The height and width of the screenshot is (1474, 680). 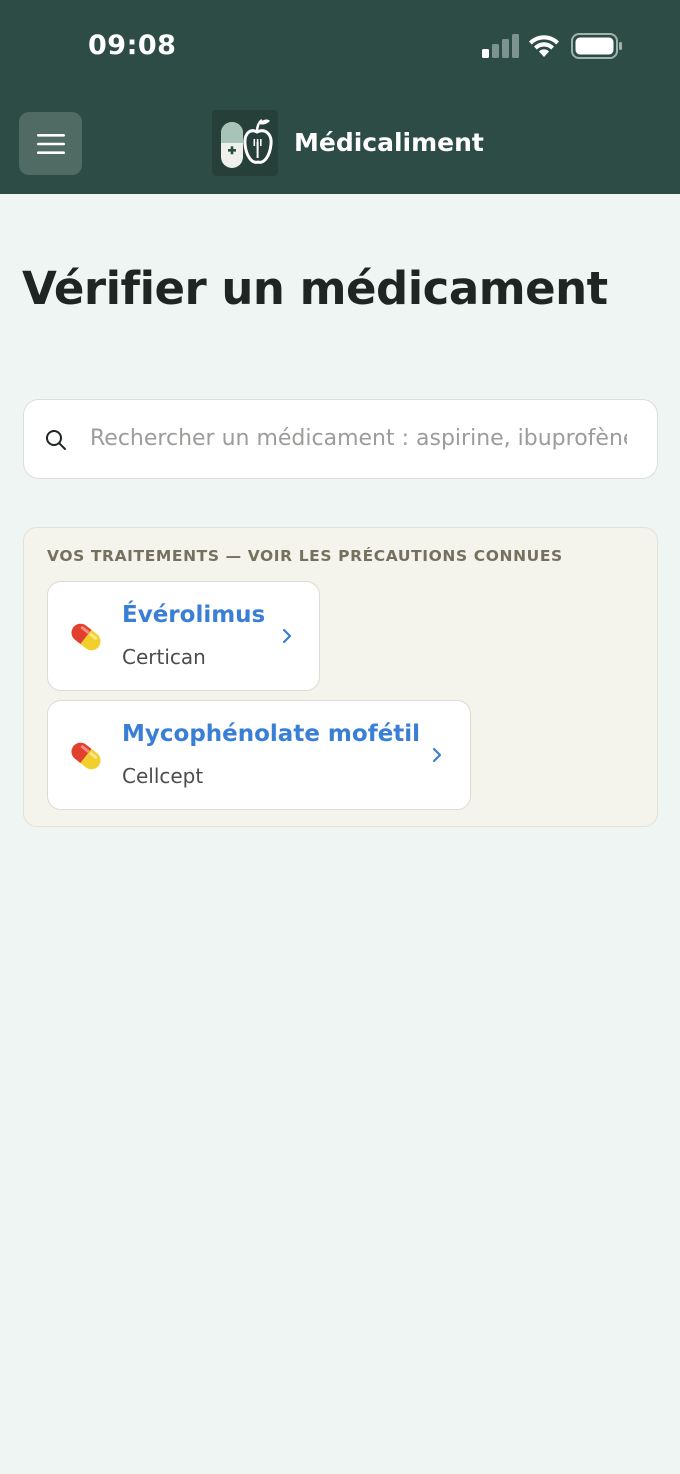 I want to click on hamburger-menu-icon, so click(x=50, y=143).